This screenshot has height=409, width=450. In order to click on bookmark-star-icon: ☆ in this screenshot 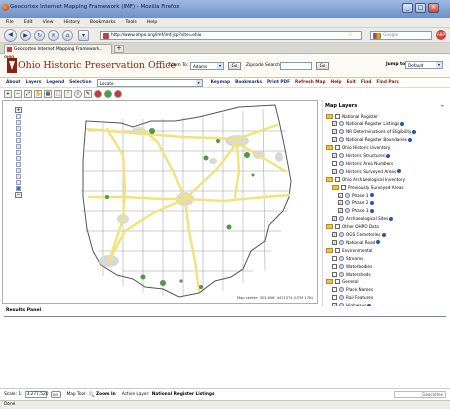, I will do `click(350, 34)`.